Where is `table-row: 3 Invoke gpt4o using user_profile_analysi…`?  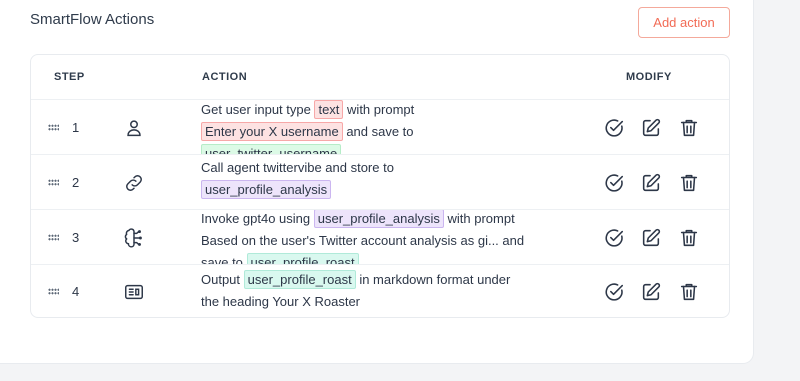 table-row: 3 Invoke gpt4o using user_profile_analysi… is located at coordinates (380, 237).